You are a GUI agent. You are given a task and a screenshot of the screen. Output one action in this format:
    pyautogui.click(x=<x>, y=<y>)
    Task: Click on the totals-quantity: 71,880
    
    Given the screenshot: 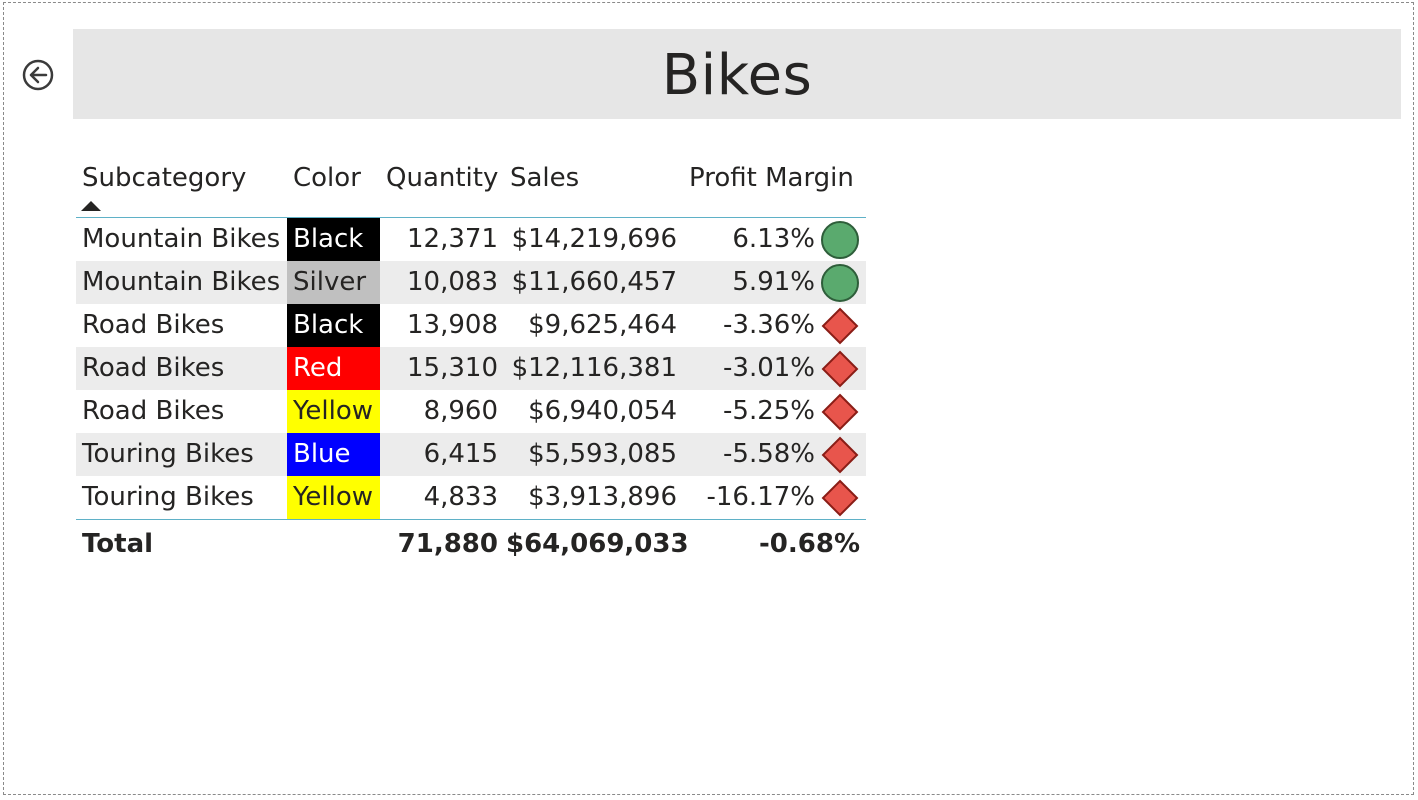 What is the action you would take?
    pyautogui.click(x=447, y=544)
    